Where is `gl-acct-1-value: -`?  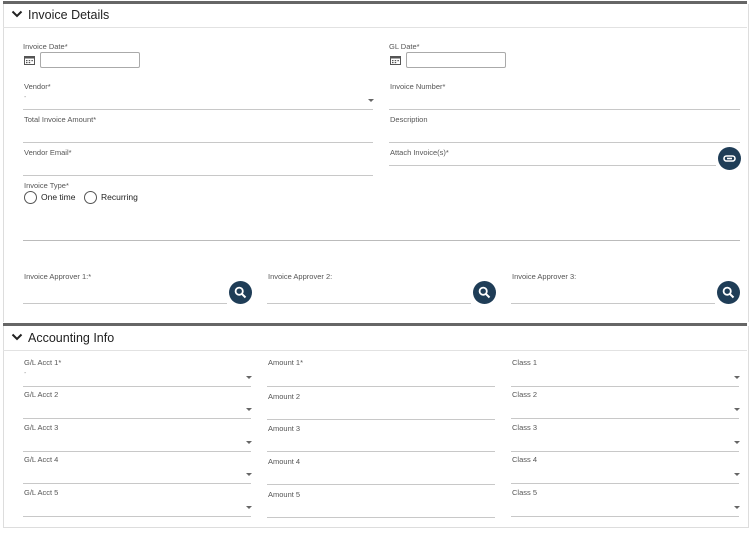 gl-acct-1-value: - is located at coordinates (25, 373).